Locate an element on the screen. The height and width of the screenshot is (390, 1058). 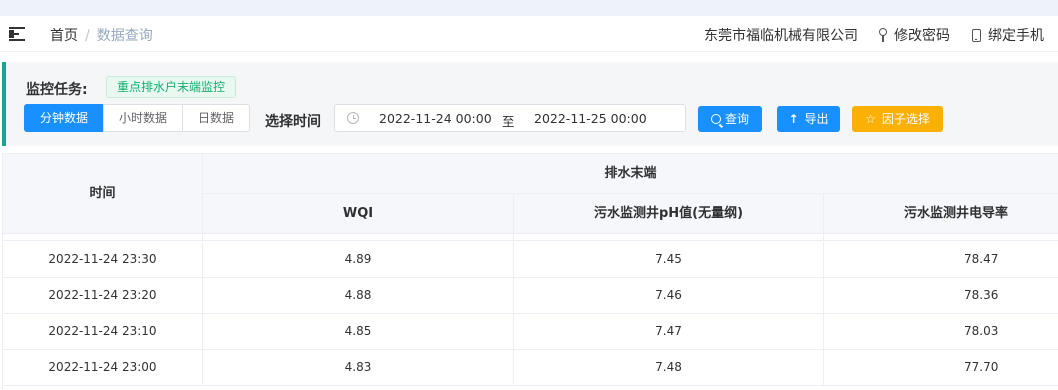
cell-ph: 7.47 is located at coordinates (669, 332).